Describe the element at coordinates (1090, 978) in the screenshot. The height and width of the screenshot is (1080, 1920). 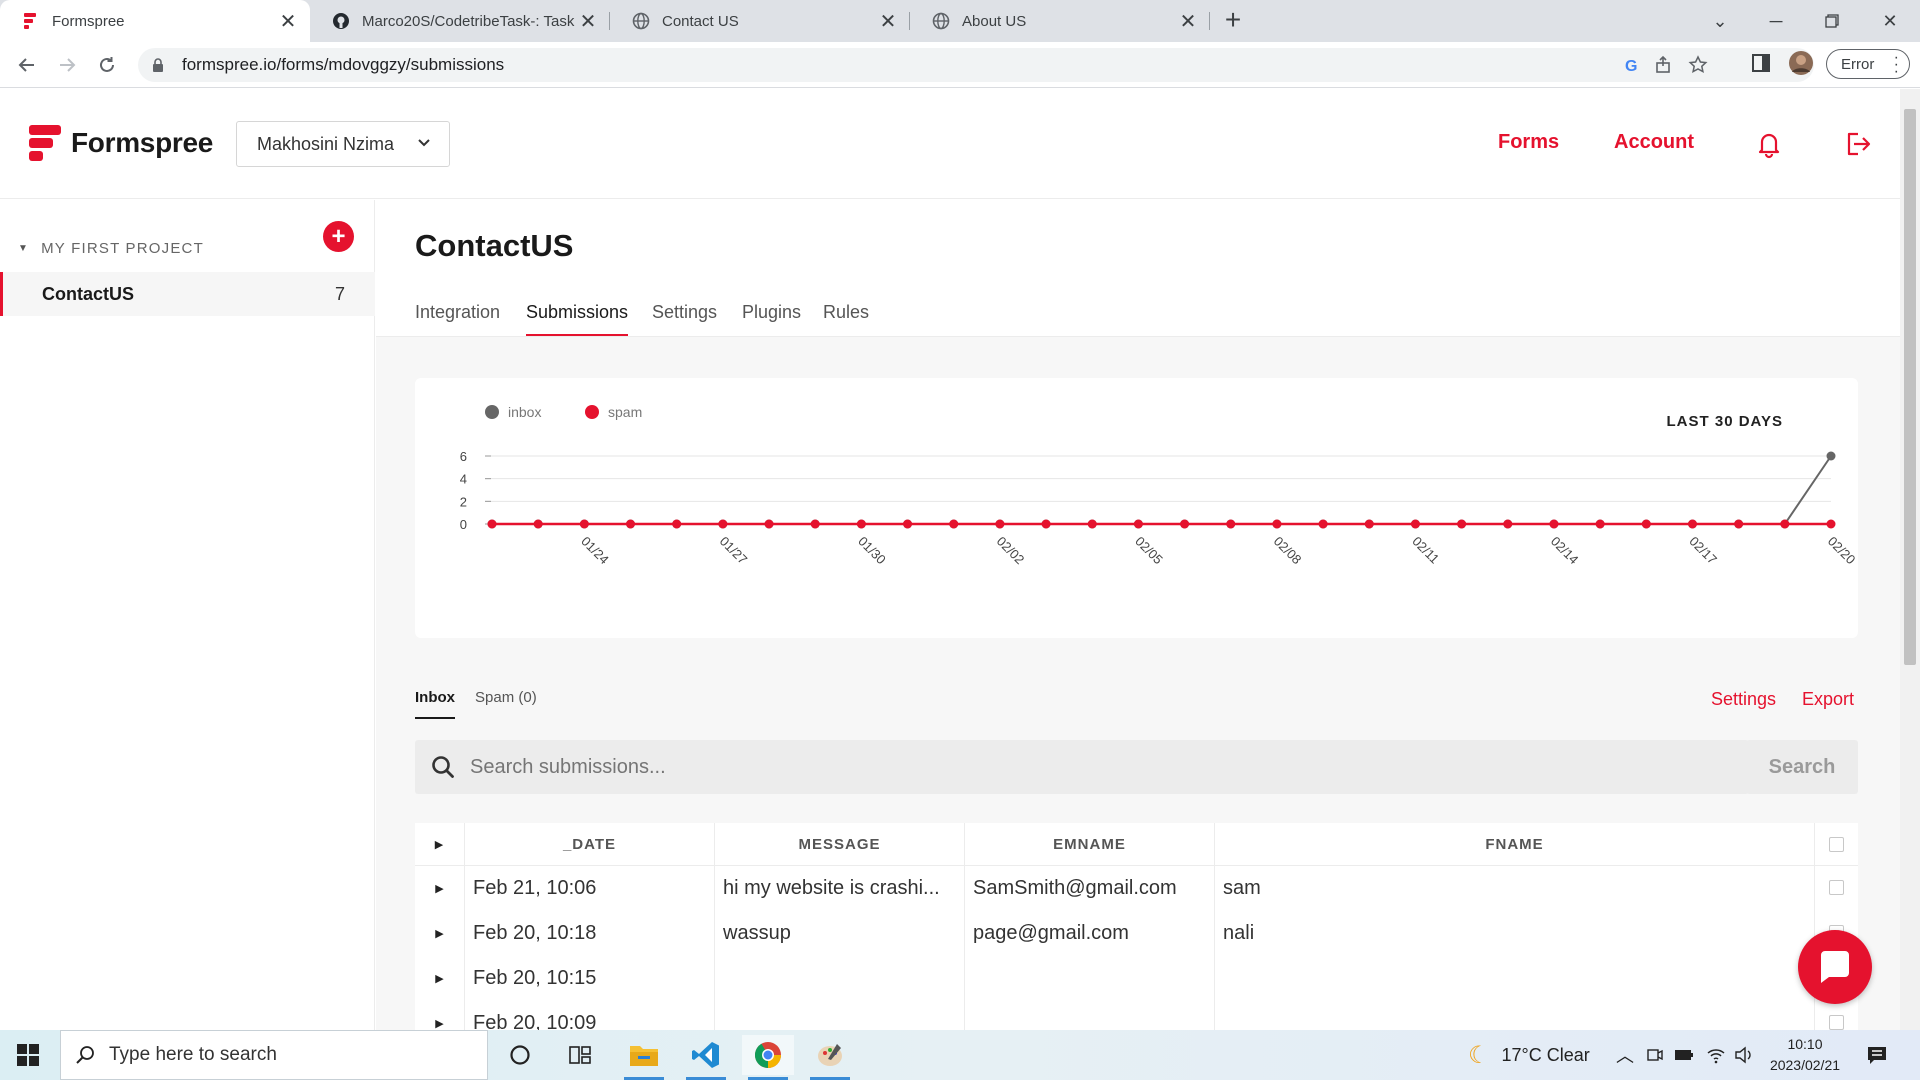
I see `cell-emname` at that location.